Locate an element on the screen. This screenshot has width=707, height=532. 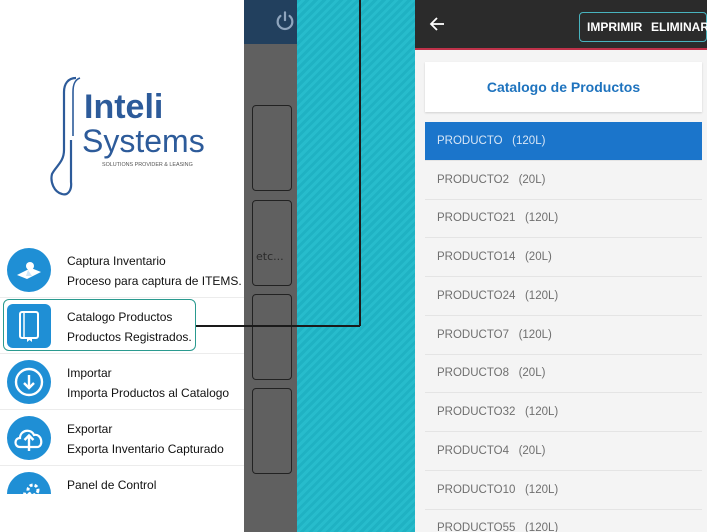
drawer-footer is located at coordinates (122, 514).